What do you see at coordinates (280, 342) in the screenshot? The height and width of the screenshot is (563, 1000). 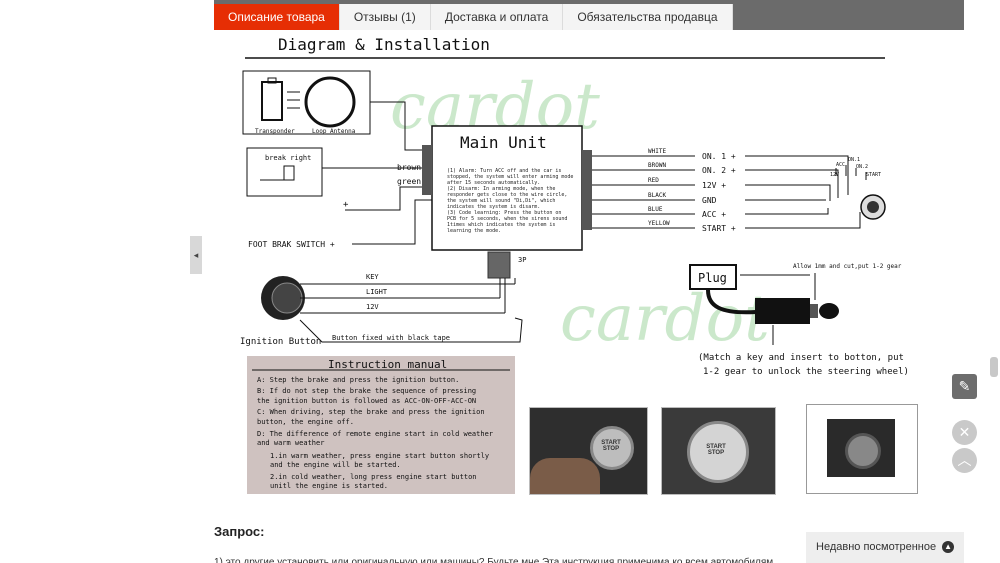 I see `ignition-button-label: Ignition Button` at bounding box center [280, 342].